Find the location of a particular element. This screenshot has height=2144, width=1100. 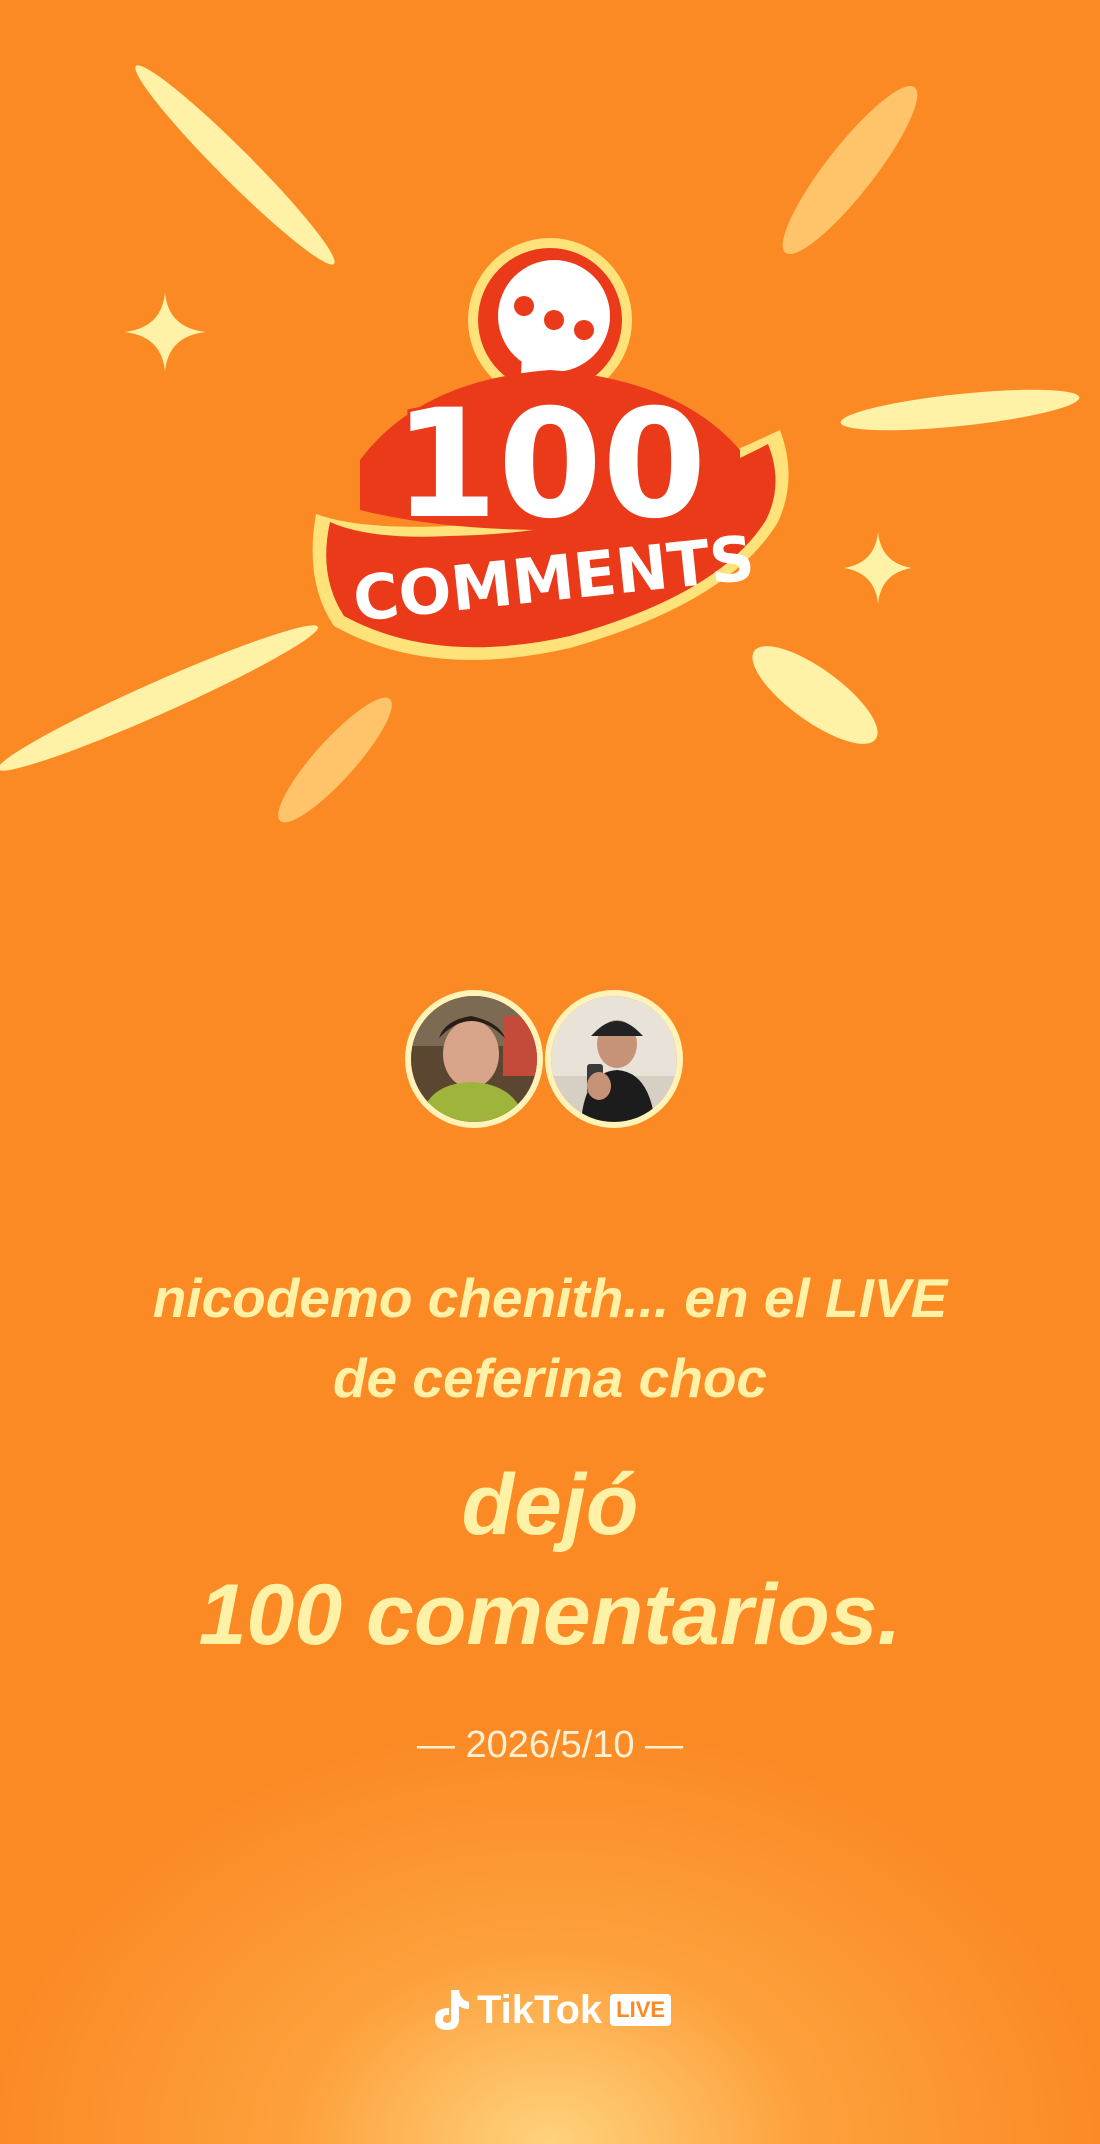

achievement-text: dejó 100 comentarios. is located at coordinates (550, 1560).